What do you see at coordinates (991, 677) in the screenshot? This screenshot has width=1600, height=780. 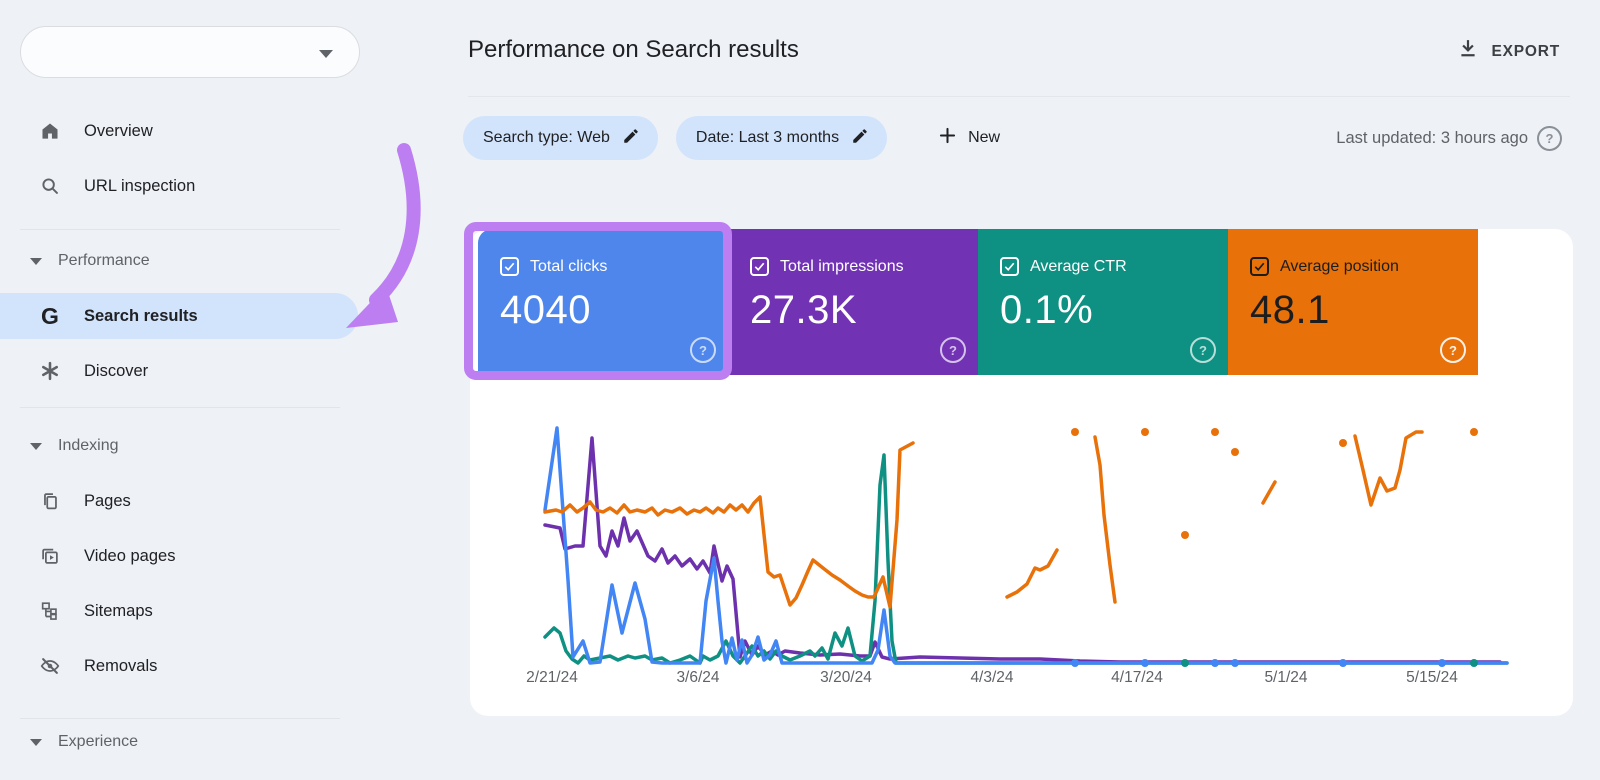 I see `svg-text: 4/3/24` at bounding box center [991, 677].